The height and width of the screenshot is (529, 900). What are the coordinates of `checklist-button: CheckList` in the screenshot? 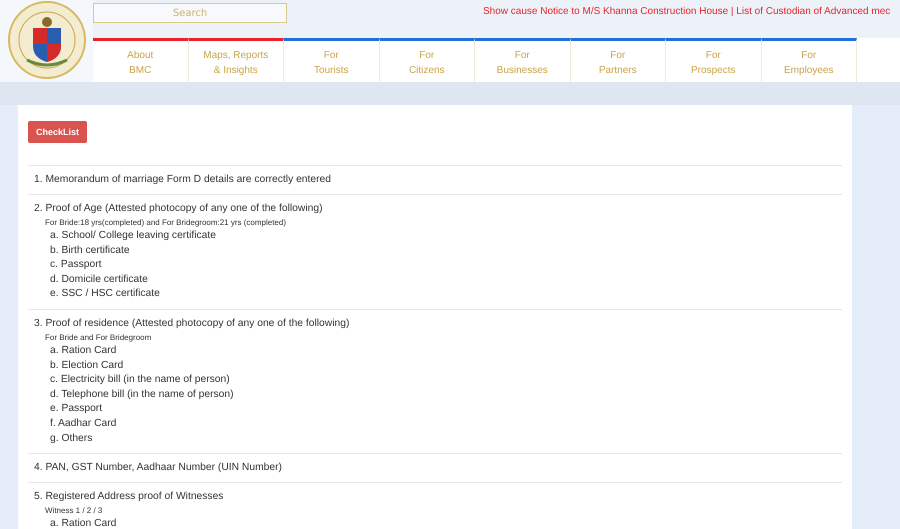 It's located at (58, 132).